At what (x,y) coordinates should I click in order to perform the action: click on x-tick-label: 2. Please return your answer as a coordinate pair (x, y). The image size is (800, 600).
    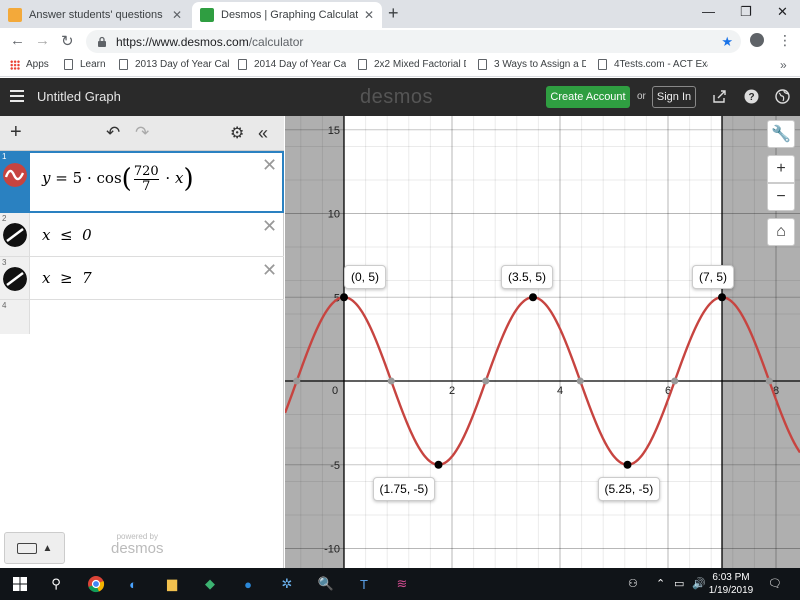
    Looking at the image, I should click on (452, 391).